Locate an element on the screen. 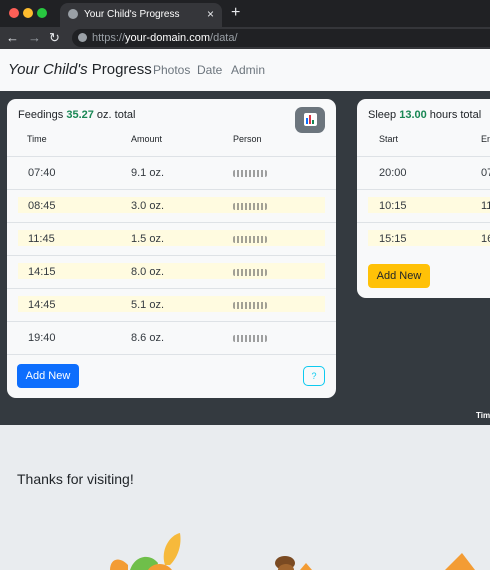 This screenshot has height=570, width=490. feedings-unit: oz. total is located at coordinates (116, 115).